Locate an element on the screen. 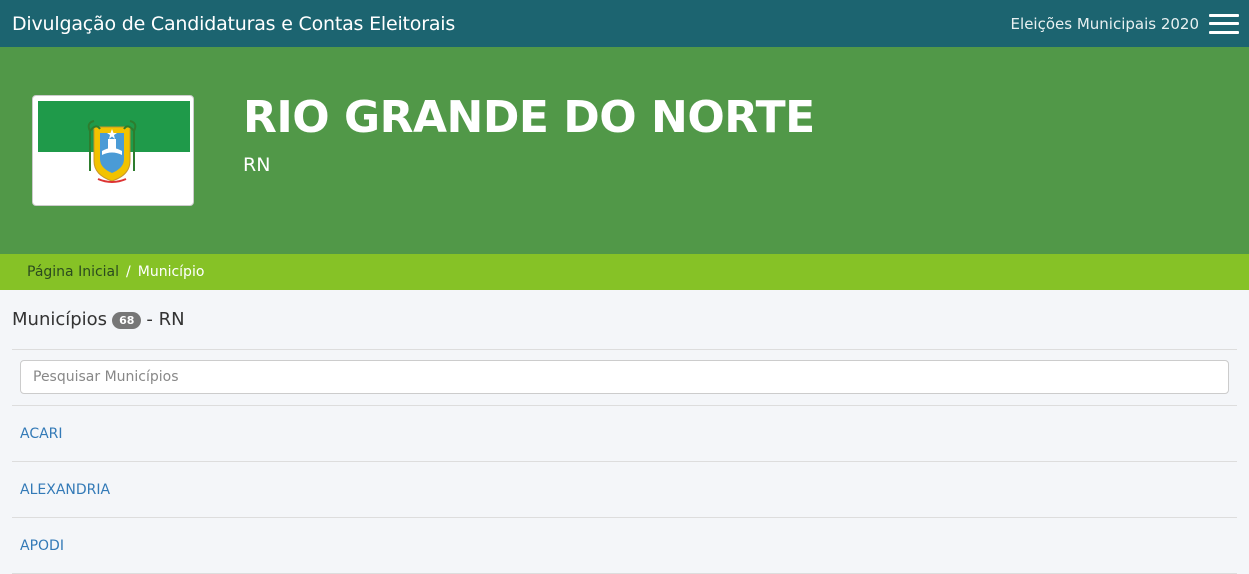  municipalities-heading: Municípios 68 - RN is located at coordinates (624, 320).